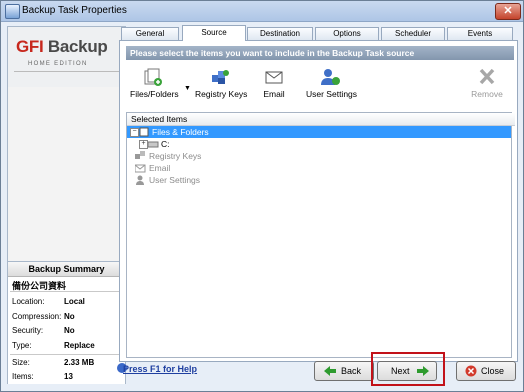 The height and width of the screenshot is (392, 524). I want to click on email-label: Email, so click(274, 94).